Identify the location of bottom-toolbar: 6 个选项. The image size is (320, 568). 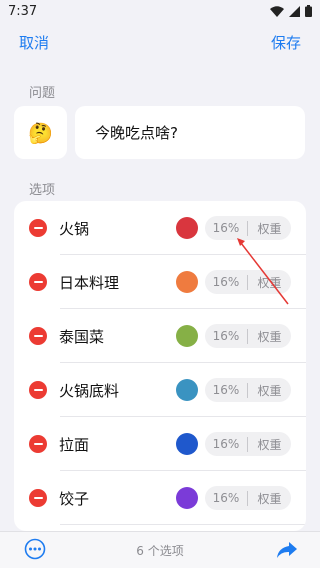
(160, 549).